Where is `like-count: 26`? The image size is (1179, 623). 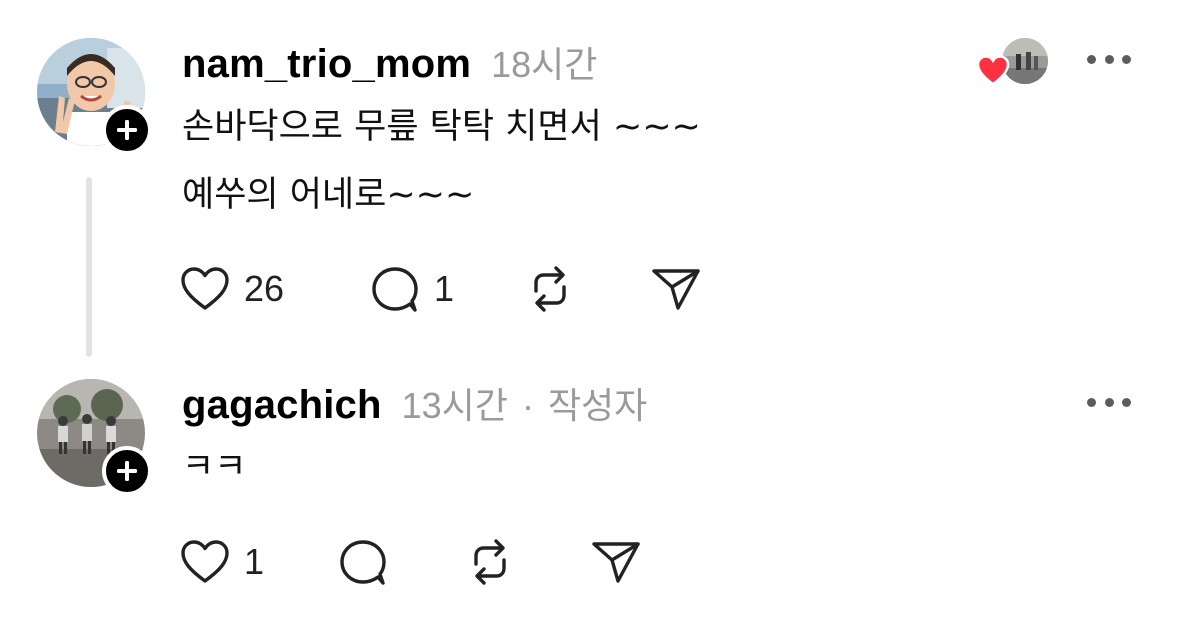 like-count: 26 is located at coordinates (264, 288).